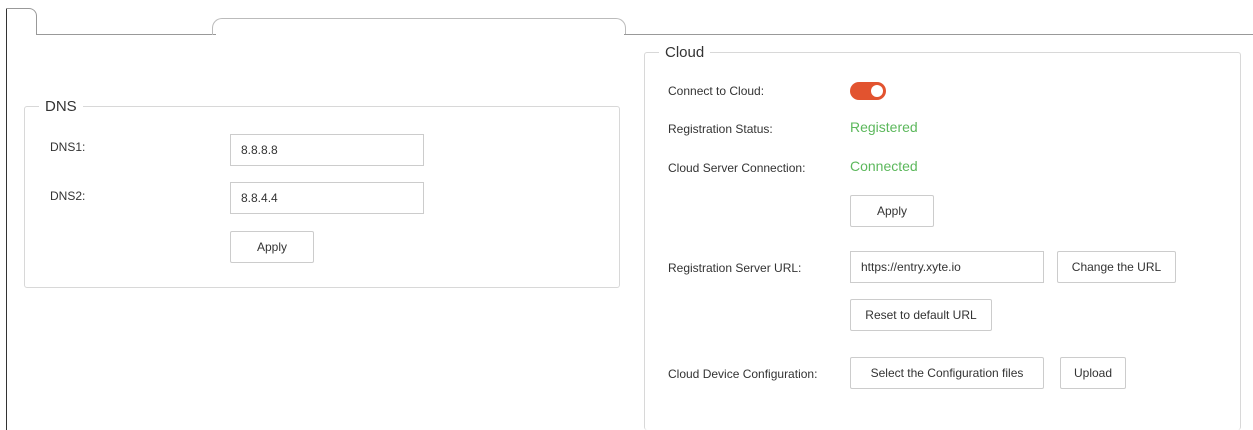  I want to click on dns1-input: 8.8.8.8, so click(327, 150).